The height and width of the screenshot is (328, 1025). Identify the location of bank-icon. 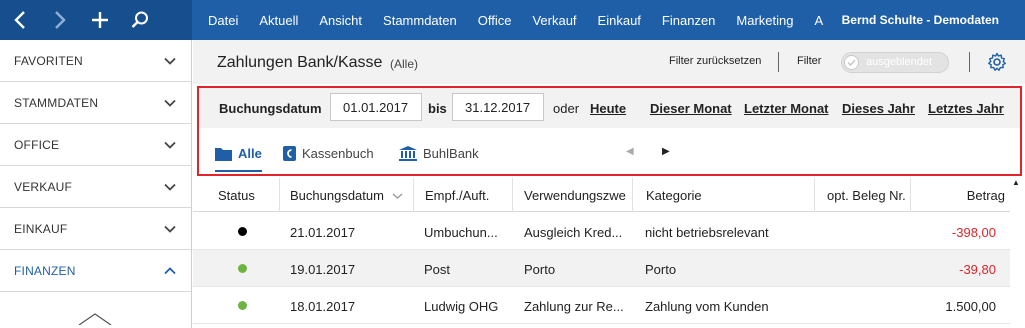
(408, 153).